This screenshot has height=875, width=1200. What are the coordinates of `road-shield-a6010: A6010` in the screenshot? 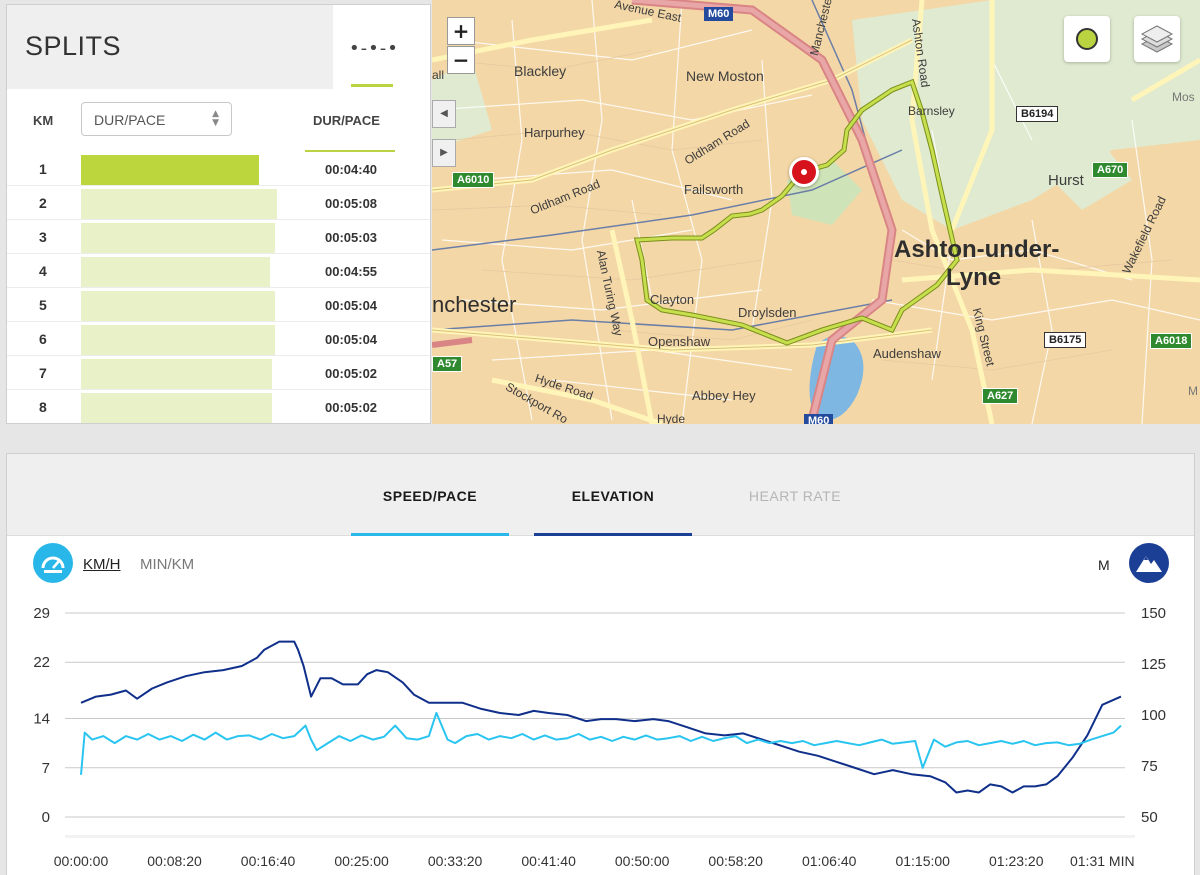 It's located at (473, 180).